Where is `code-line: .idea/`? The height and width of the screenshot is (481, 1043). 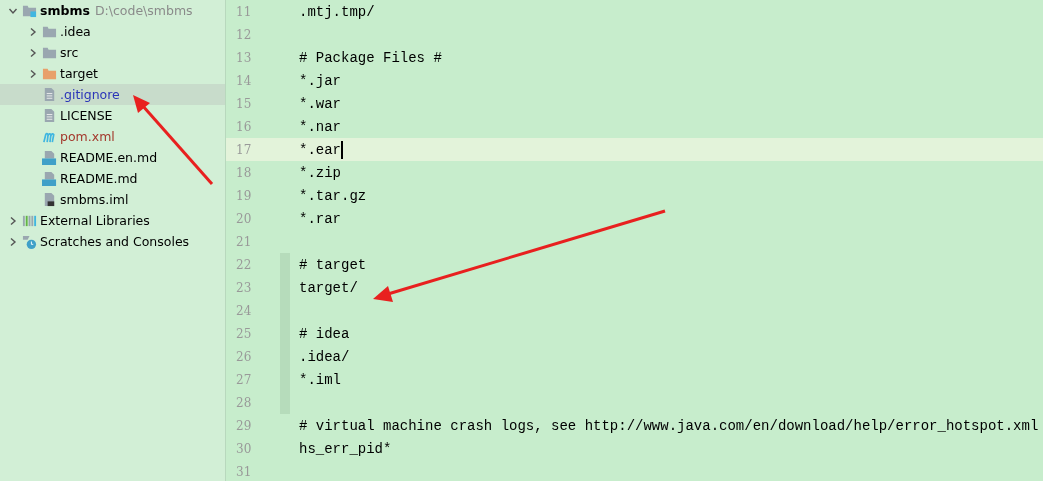 code-line: .idea/ is located at coordinates (324, 356).